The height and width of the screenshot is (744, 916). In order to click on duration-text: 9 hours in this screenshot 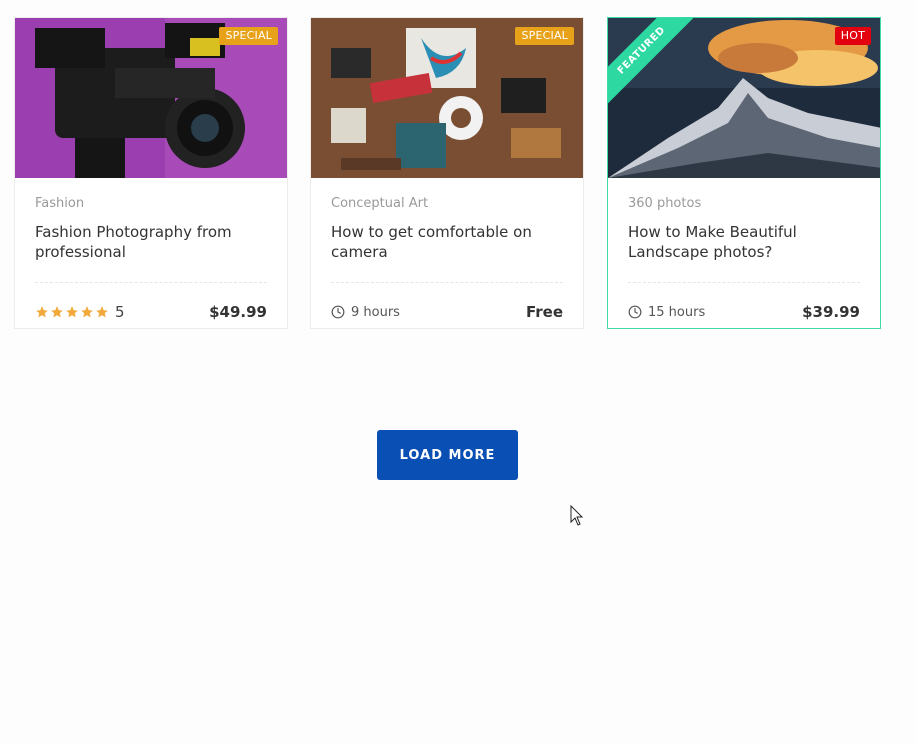, I will do `click(375, 312)`.